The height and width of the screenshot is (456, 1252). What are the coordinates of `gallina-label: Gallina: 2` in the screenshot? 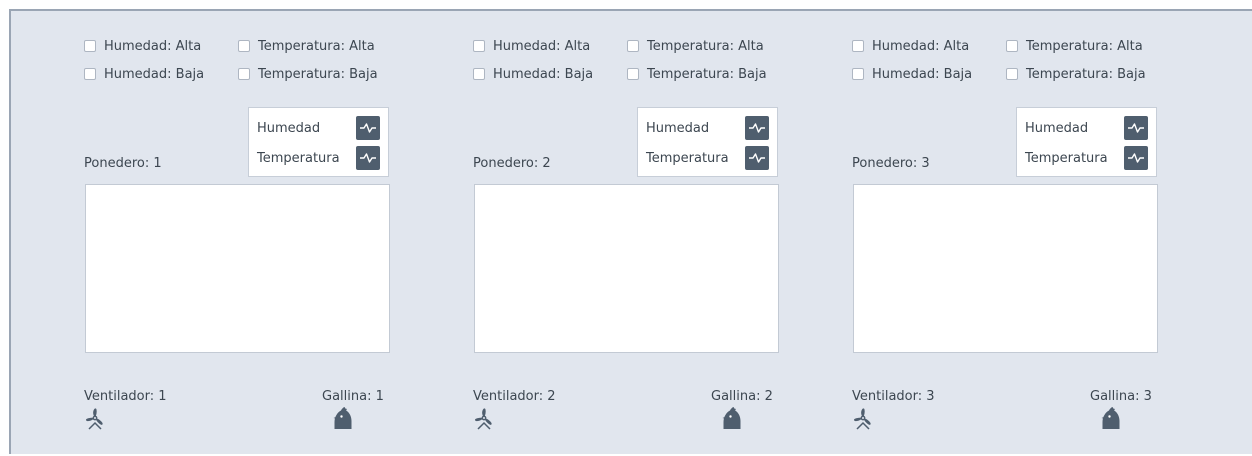 It's located at (742, 396).